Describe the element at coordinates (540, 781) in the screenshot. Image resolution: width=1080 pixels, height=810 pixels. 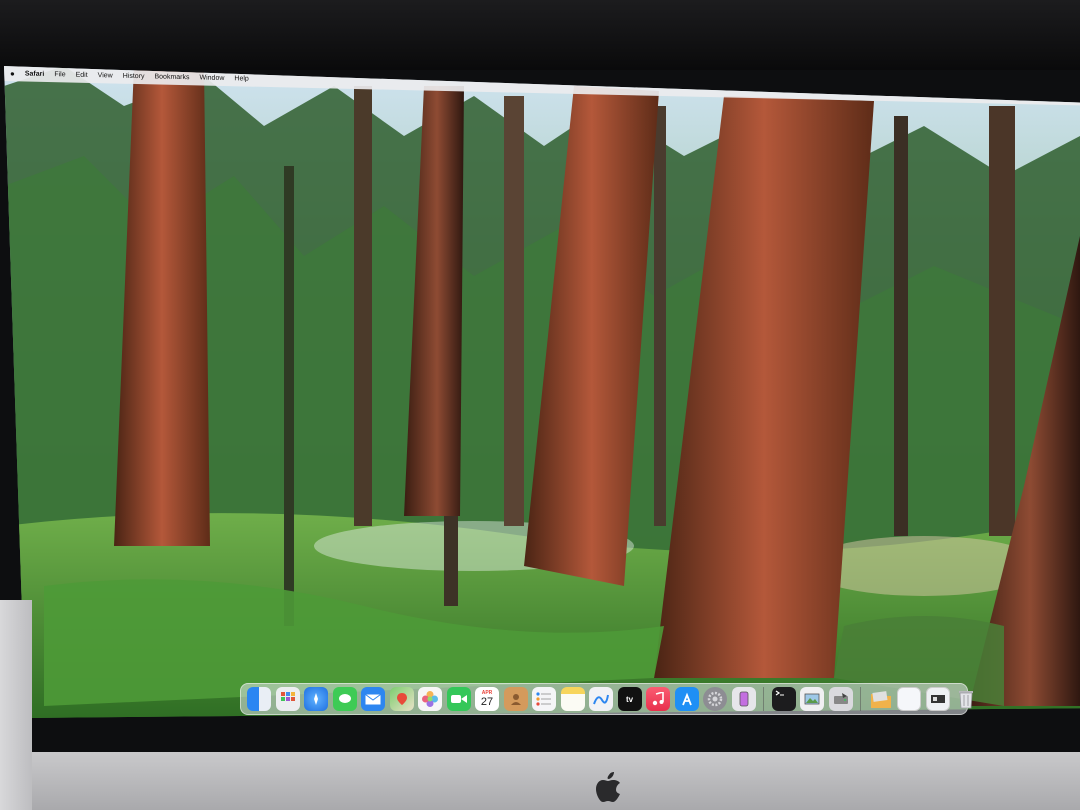
I see `monitor-chin` at that location.